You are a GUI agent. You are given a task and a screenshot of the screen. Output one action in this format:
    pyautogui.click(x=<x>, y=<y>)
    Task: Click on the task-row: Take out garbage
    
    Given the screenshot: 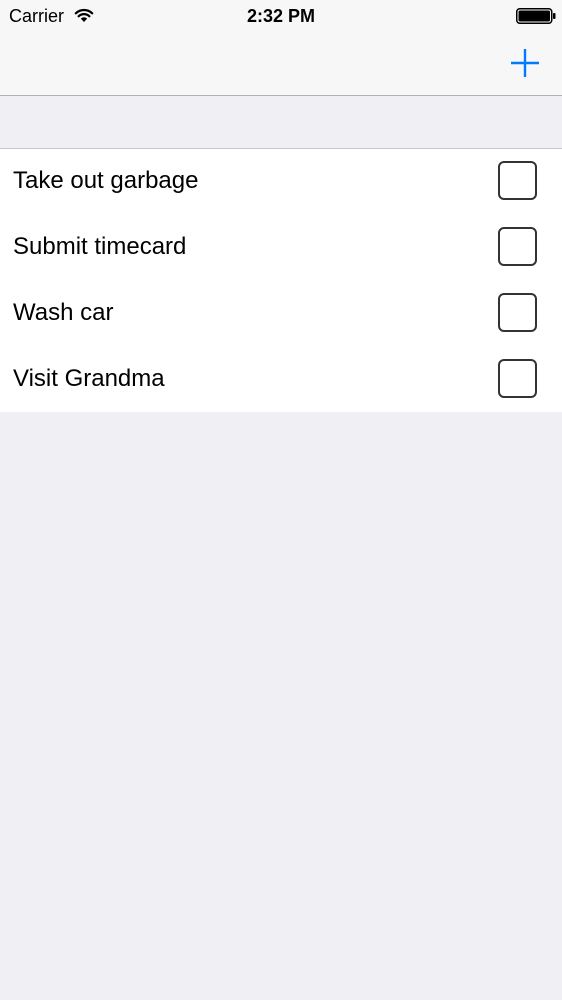 What is the action you would take?
    pyautogui.click(x=281, y=182)
    